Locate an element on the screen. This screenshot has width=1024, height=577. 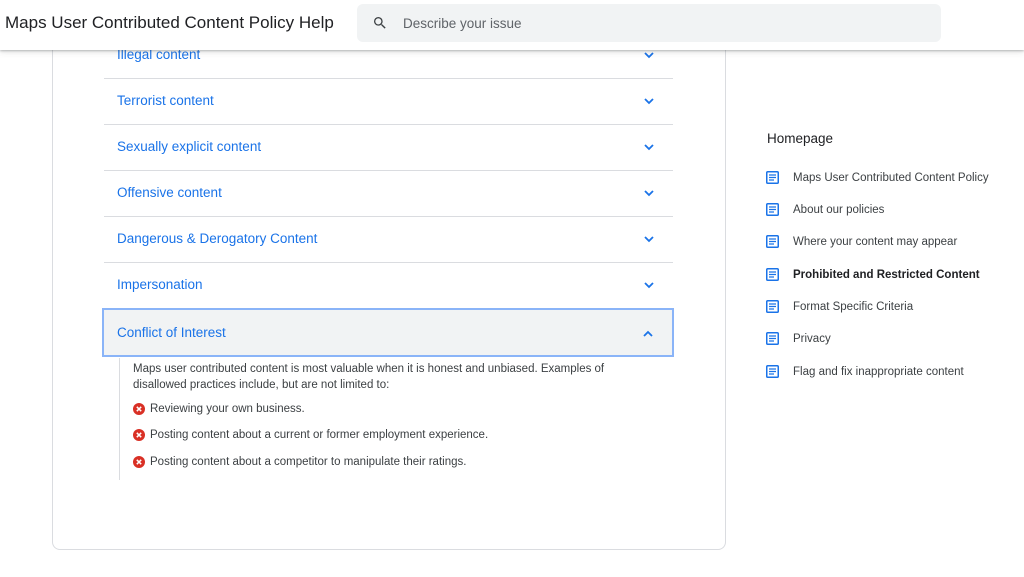
accordion-item-sexually-explicit-content: Sexually explicit content is located at coordinates (388, 148).